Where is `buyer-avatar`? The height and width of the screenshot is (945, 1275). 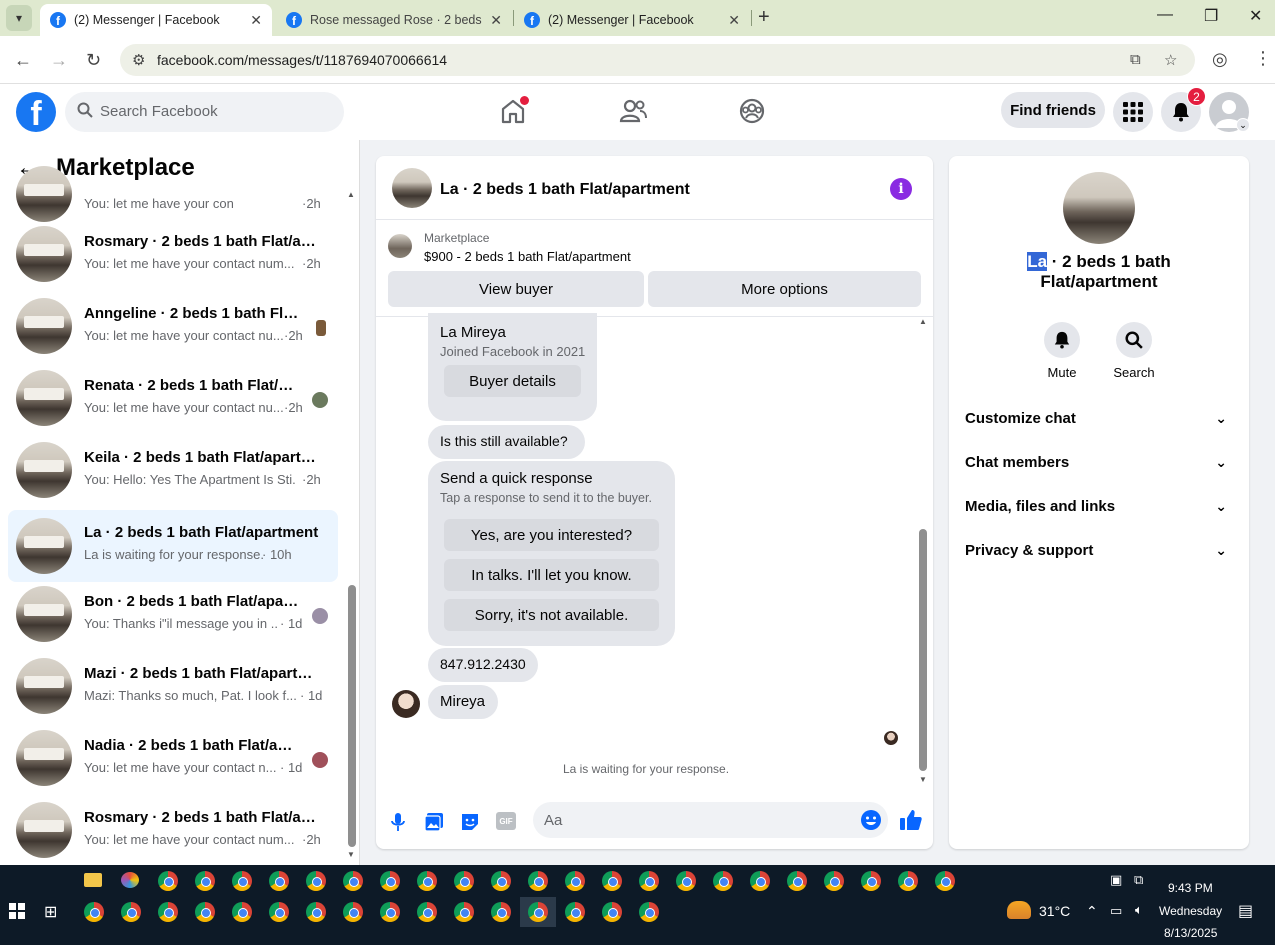 buyer-avatar is located at coordinates (406, 704).